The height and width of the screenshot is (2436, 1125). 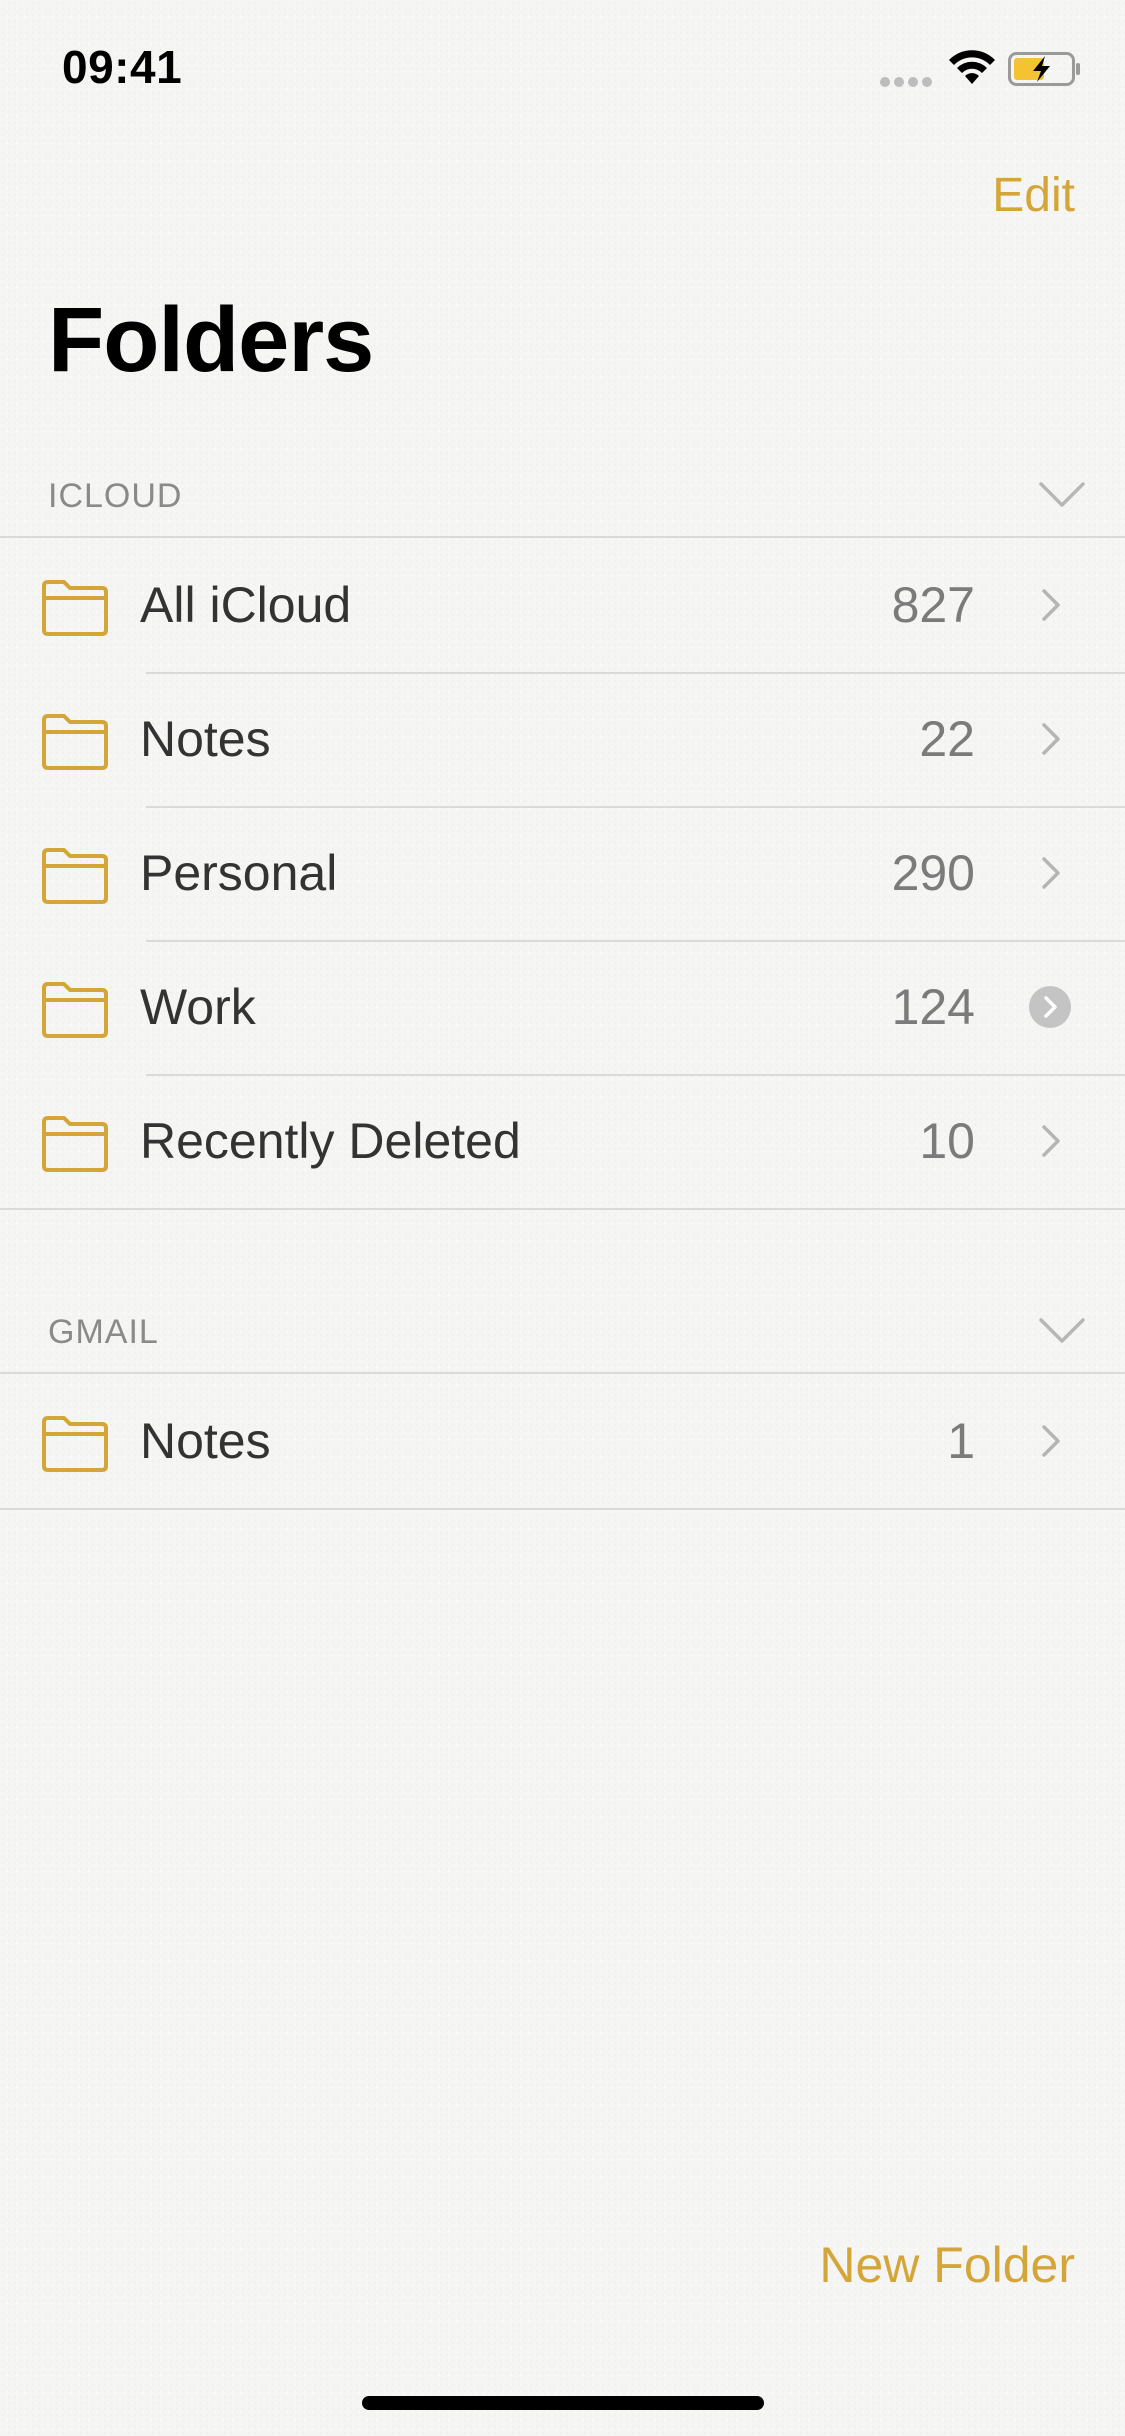 What do you see at coordinates (115, 496) in the screenshot?
I see `section-label: ICLOUD` at bounding box center [115, 496].